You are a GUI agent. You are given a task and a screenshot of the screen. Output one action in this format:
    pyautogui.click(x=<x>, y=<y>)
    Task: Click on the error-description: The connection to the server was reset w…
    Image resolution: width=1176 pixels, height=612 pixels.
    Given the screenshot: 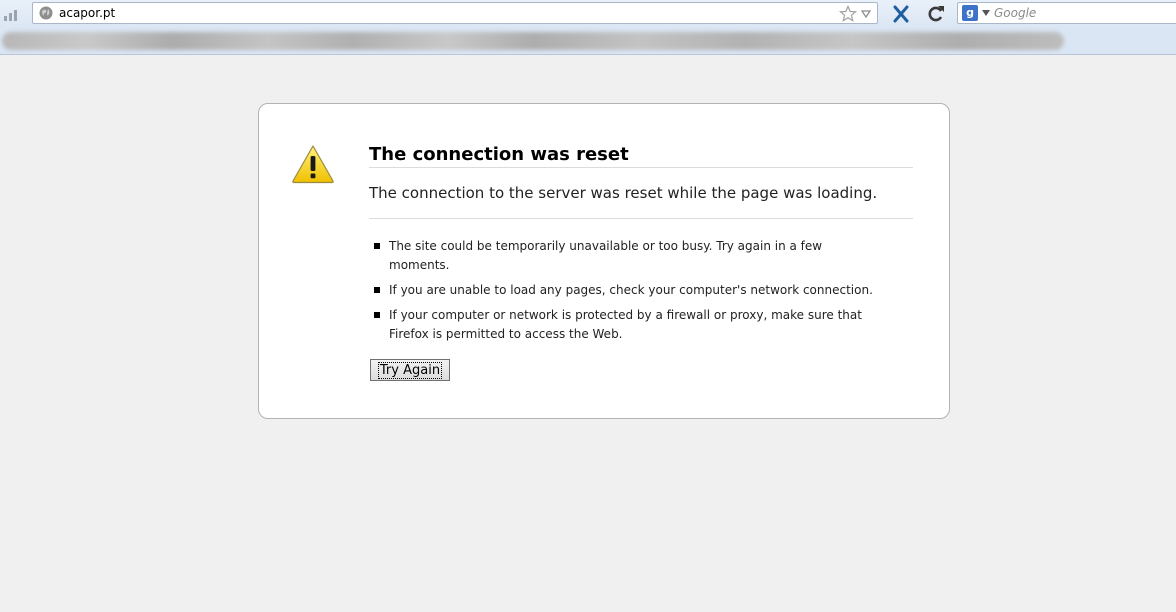 What is the action you would take?
    pyautogui.click(x=641, y=201)
    